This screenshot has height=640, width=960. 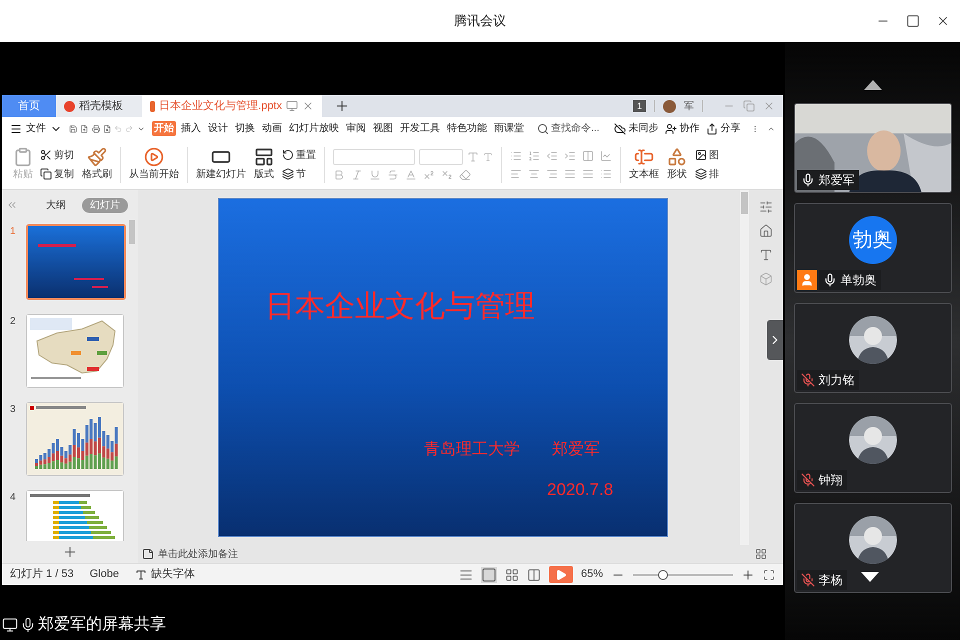 I want to click on align-right-icon, so click(x=552, y=174).